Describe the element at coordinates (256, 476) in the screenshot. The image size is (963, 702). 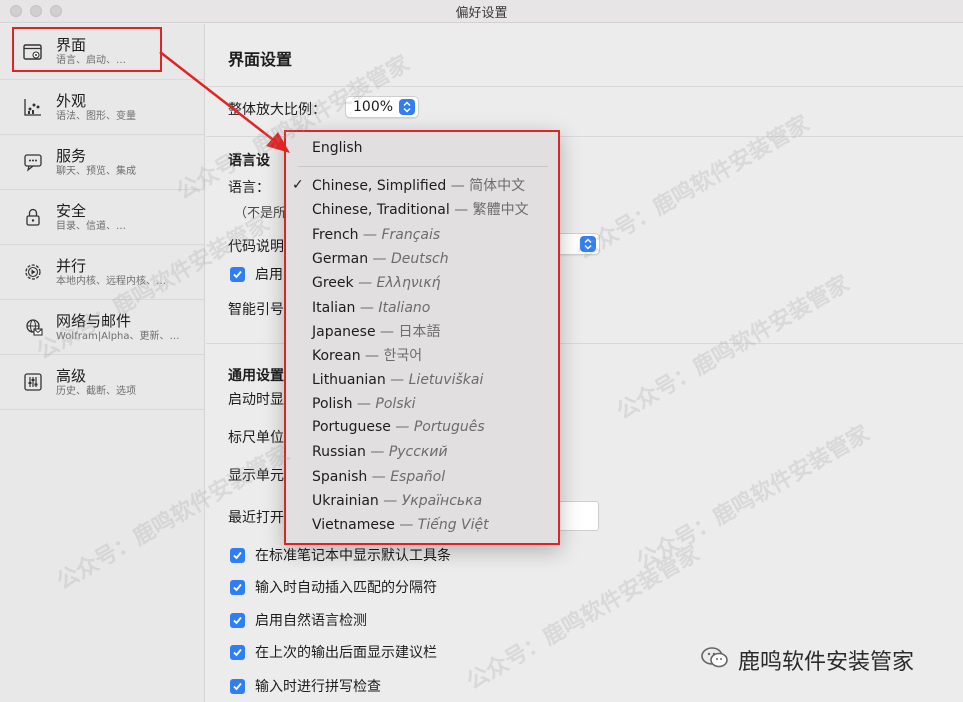
I see `display-cells-label: 显示单元` at that location.